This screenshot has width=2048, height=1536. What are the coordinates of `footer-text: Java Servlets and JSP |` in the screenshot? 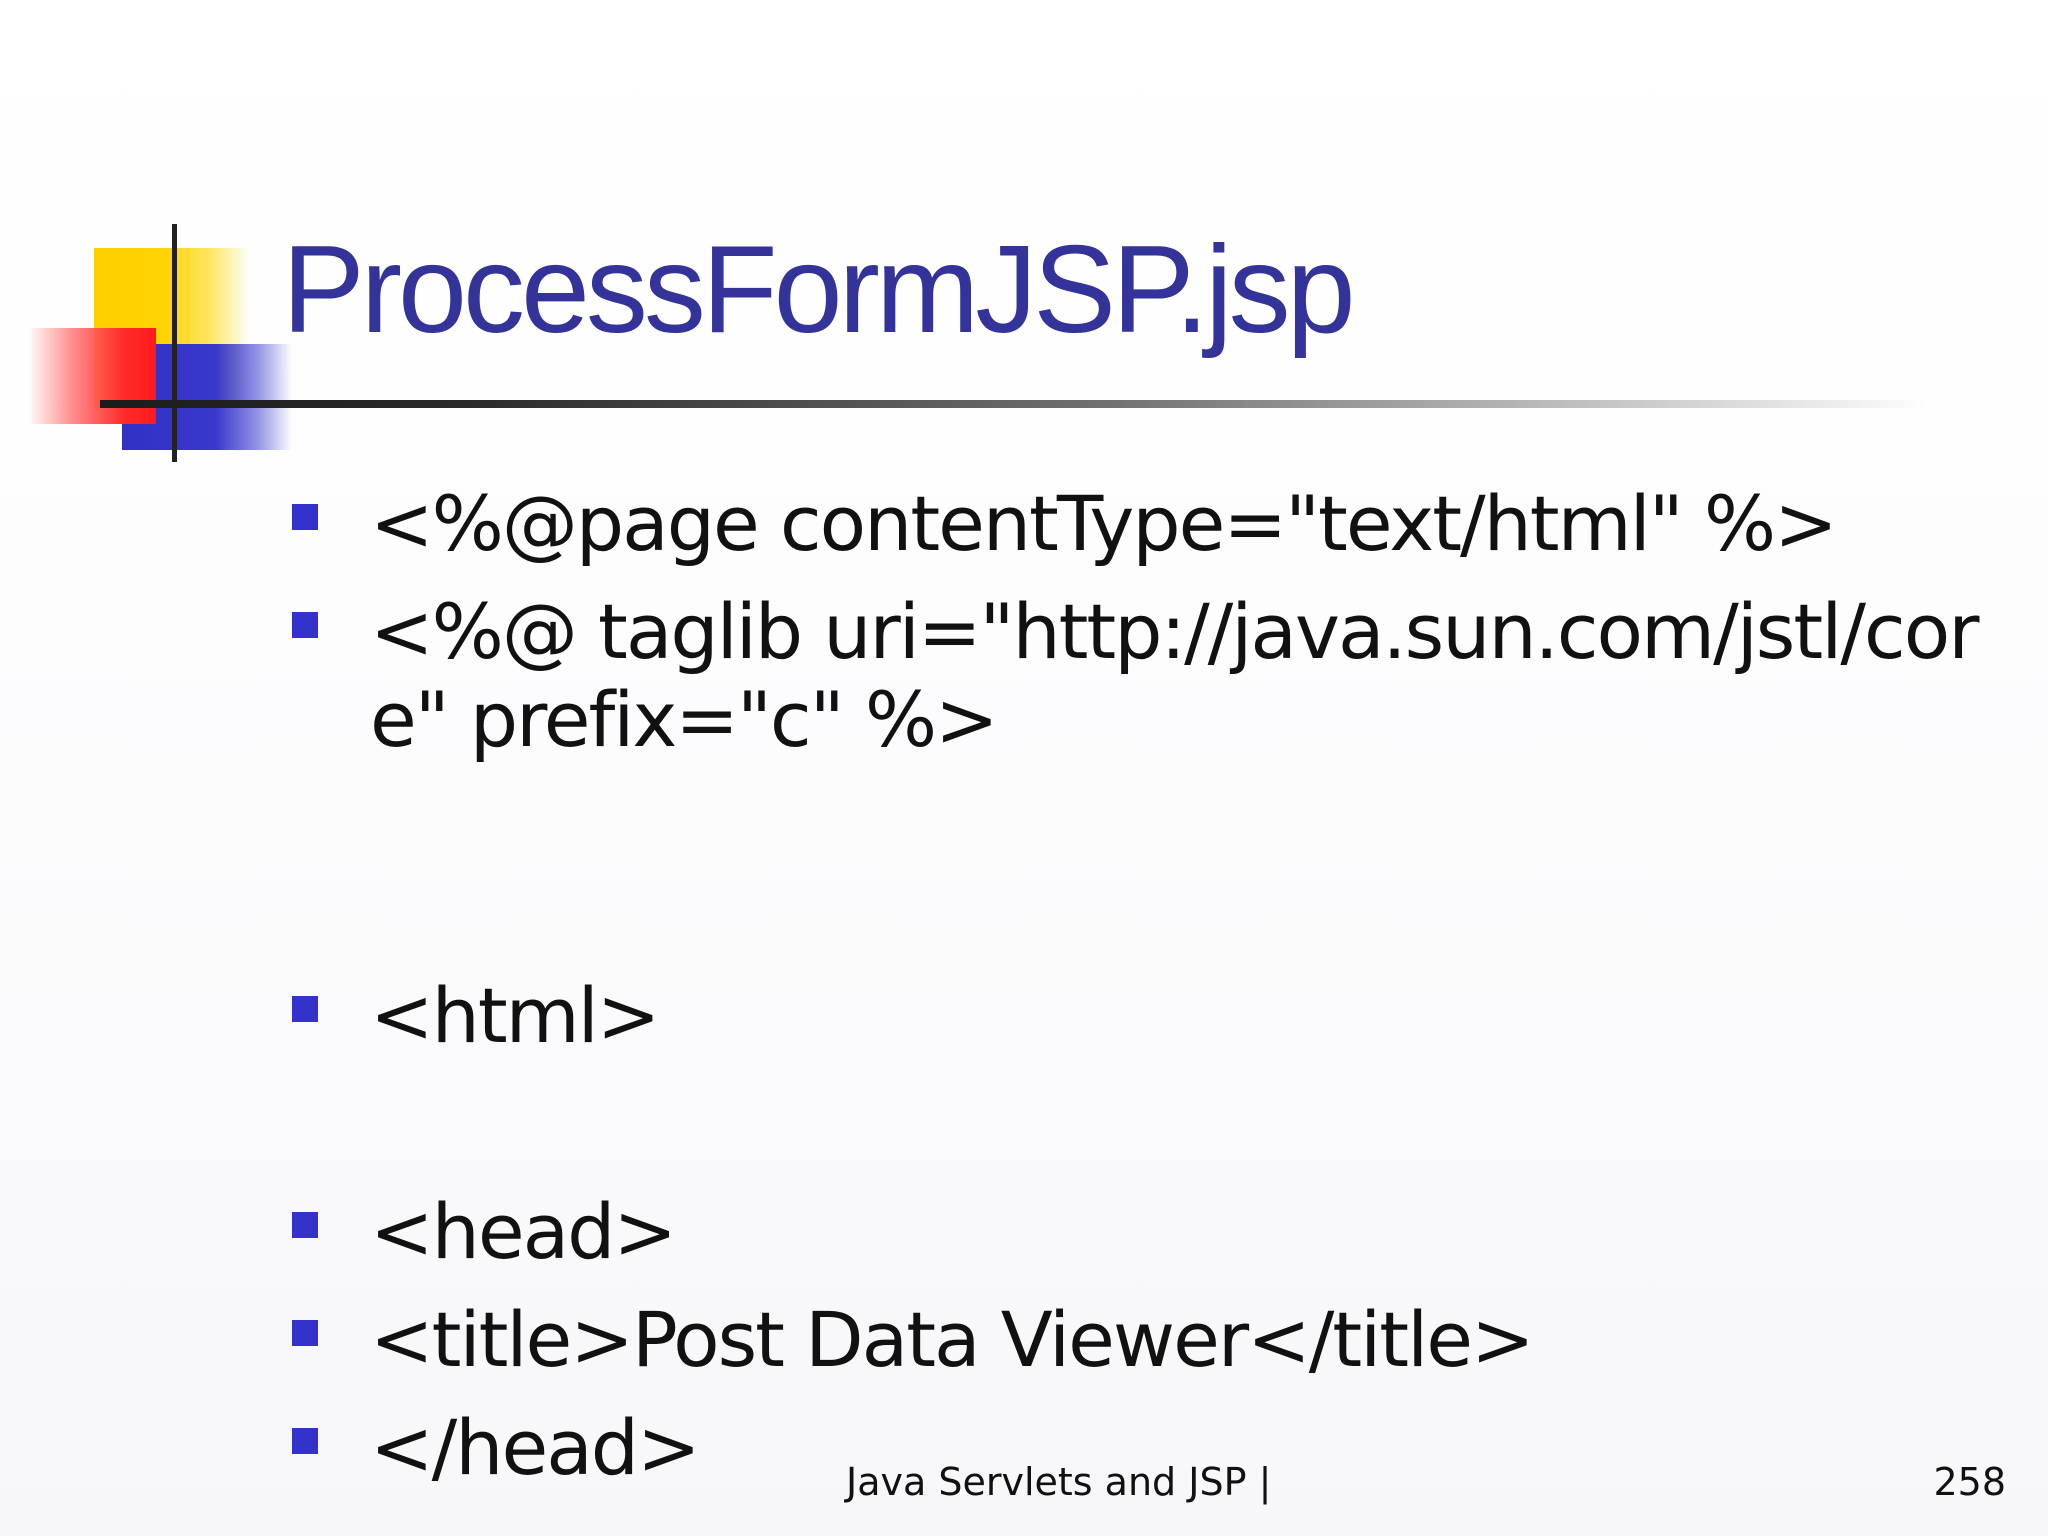 It's located at (1059, 1482).